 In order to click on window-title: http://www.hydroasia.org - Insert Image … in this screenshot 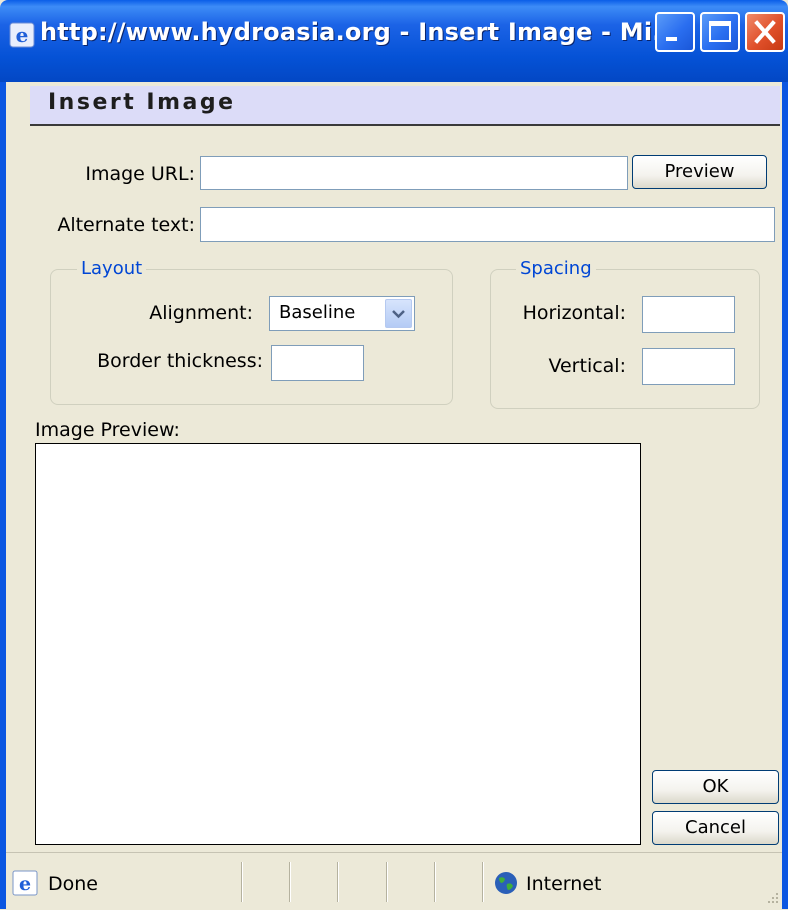, I will do `click(360, 32)`.